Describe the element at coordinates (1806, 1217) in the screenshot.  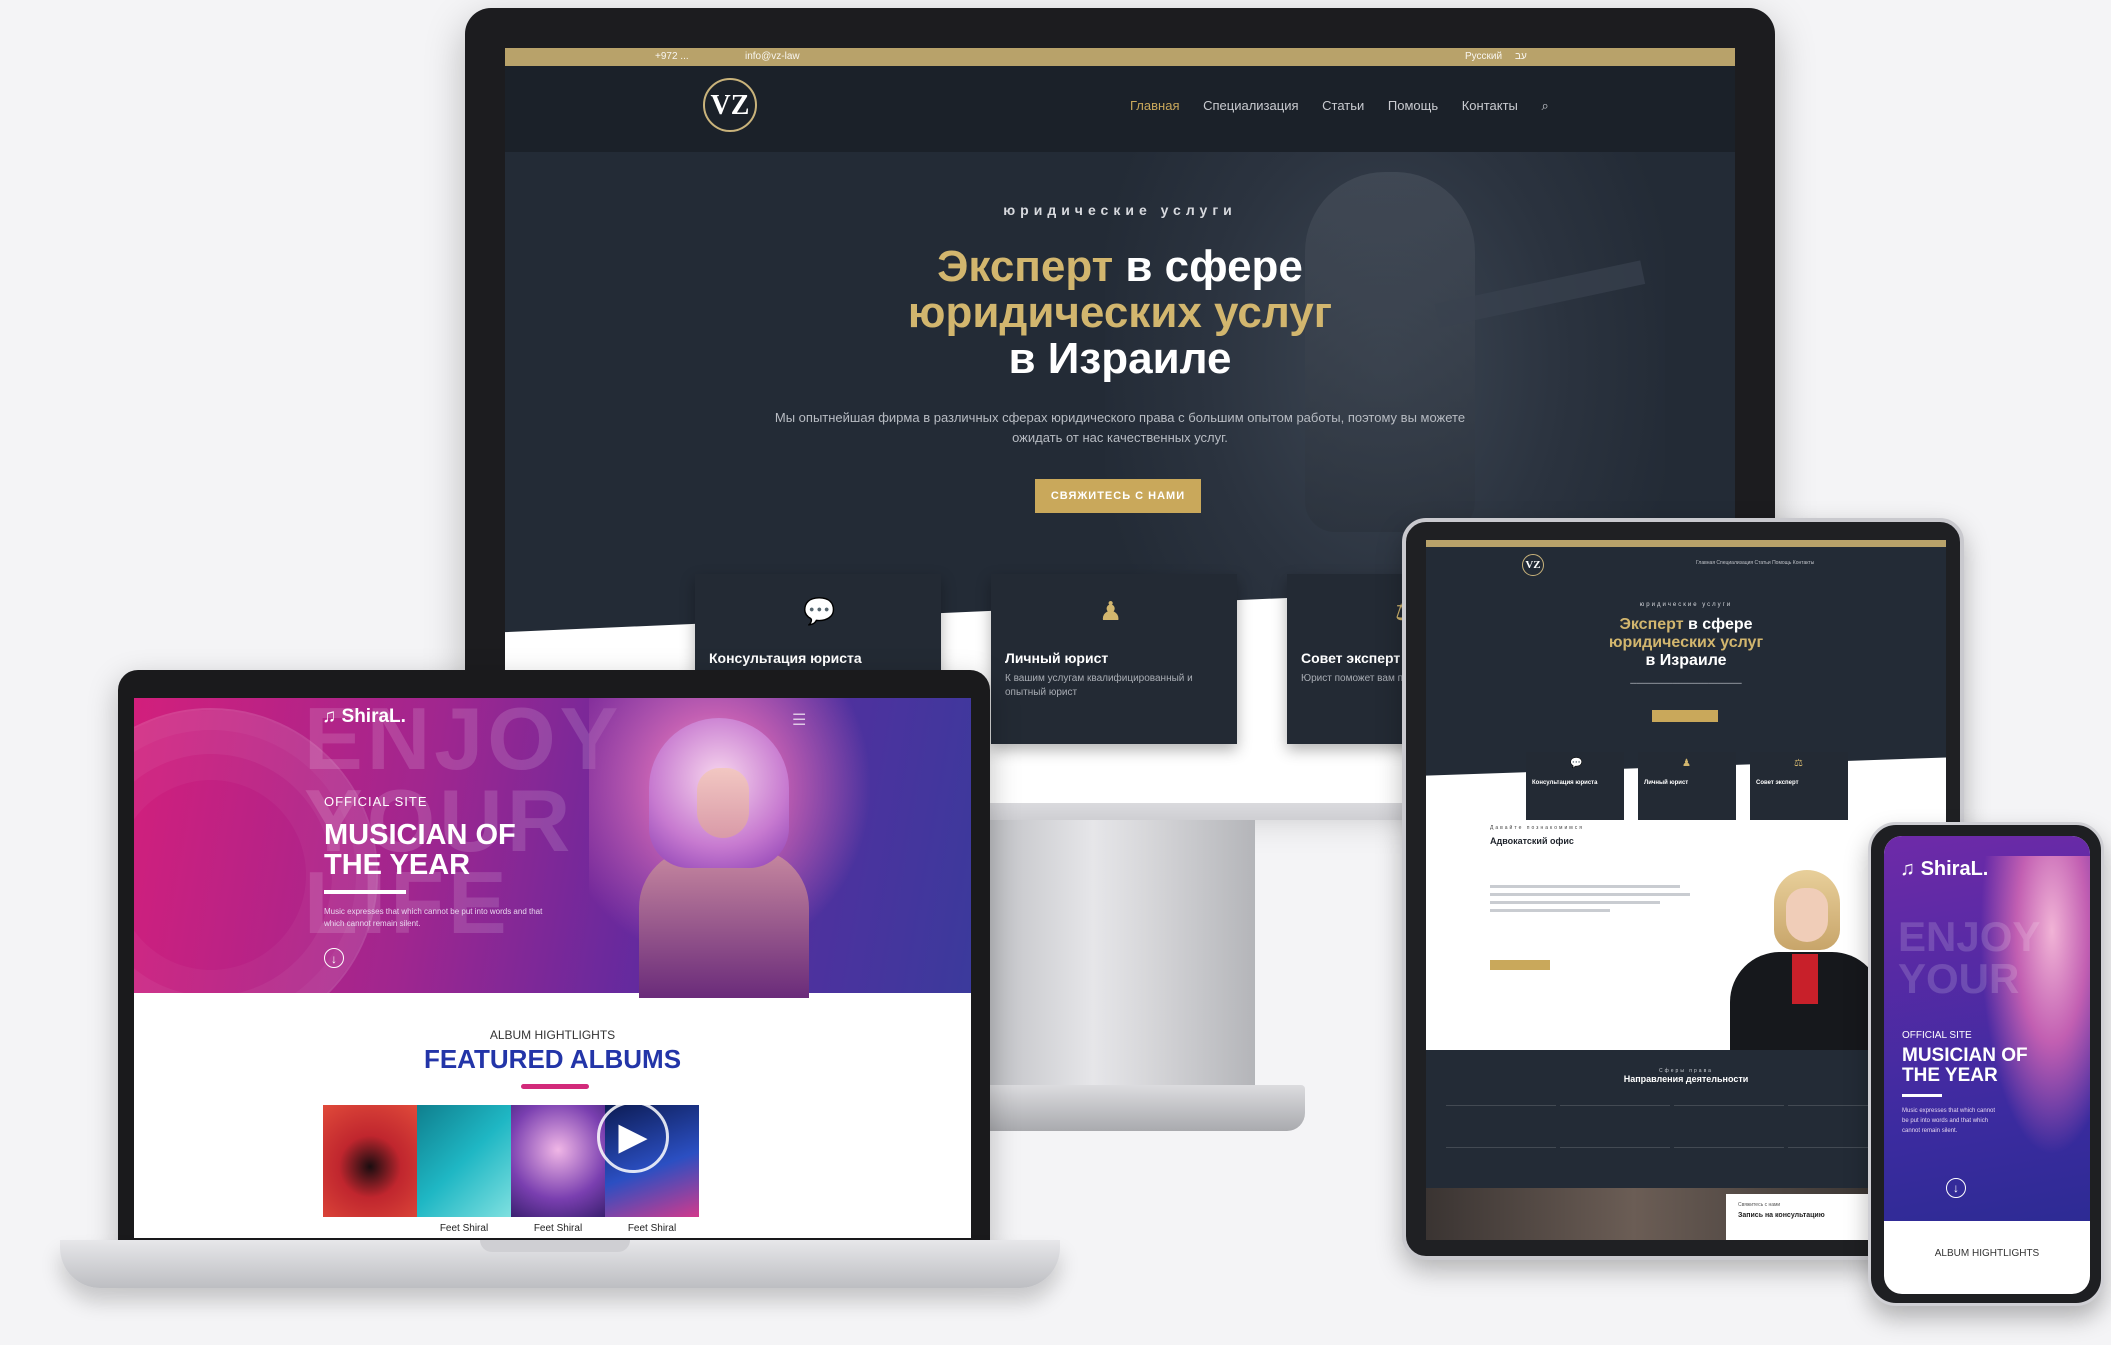
I see `consultation-box: Свяжитесь с нами Запись на консультацию` at that location.